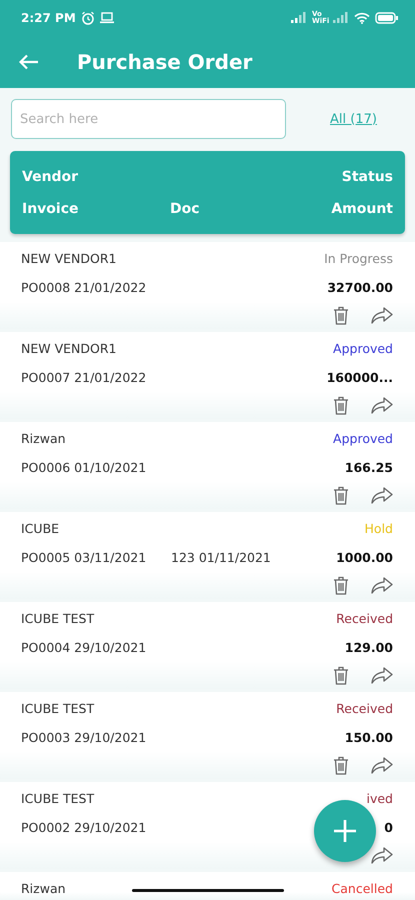 This screenshot has height=900, width=415. What do you see at coordinates (207, 886) in the screenshot?
I see `order-card: Rizwan Cancelled` at bounding box center [207, 886].